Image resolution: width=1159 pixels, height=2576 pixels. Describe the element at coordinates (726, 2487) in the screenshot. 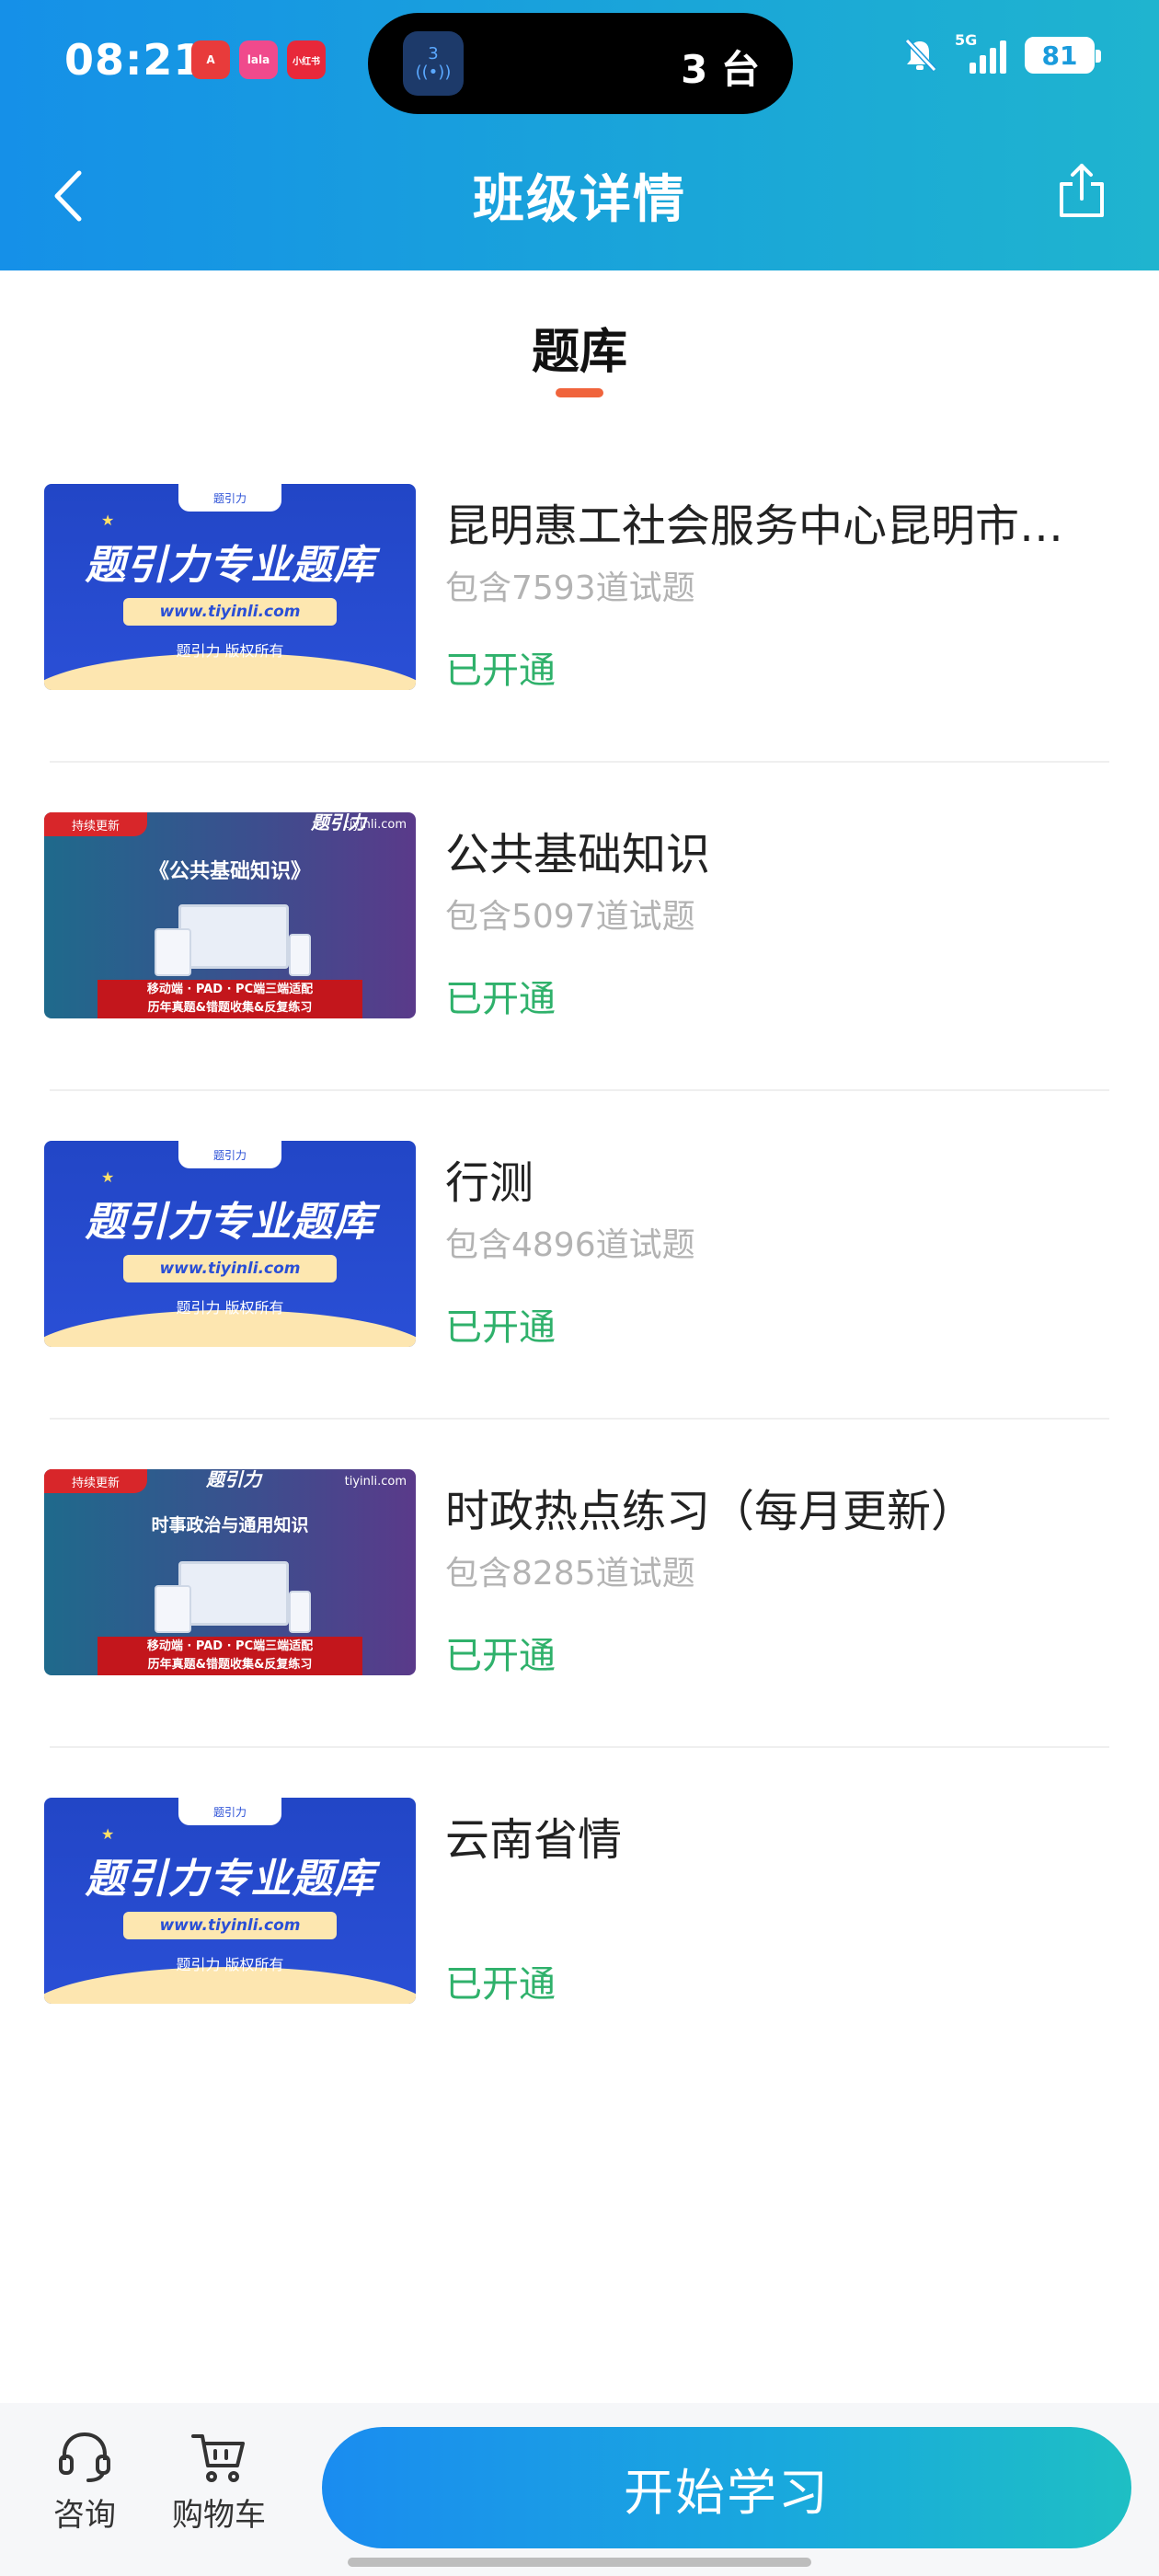

I see `start-learning-button: 开始学习` at that location.